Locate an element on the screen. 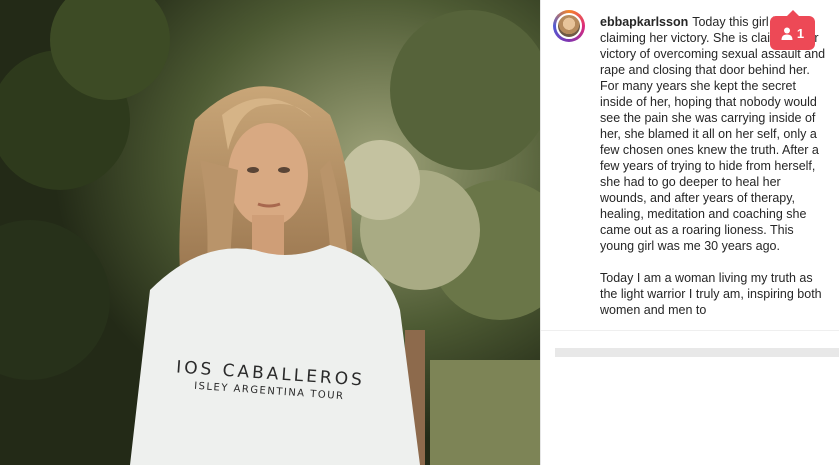 This screenshot has width=839, height=465. section-divider is located at coordinates (690, 330).